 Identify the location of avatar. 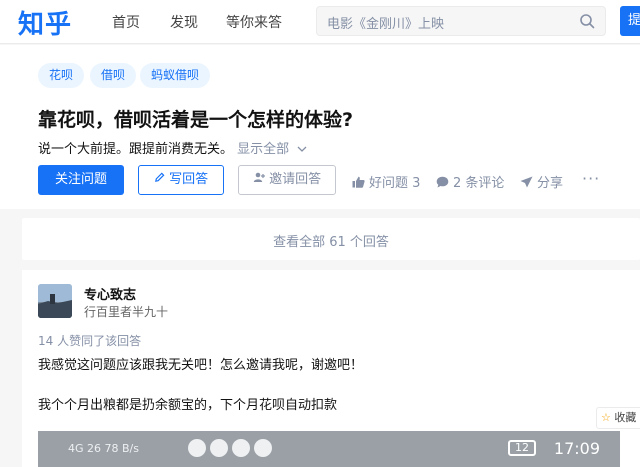
(55, 301).